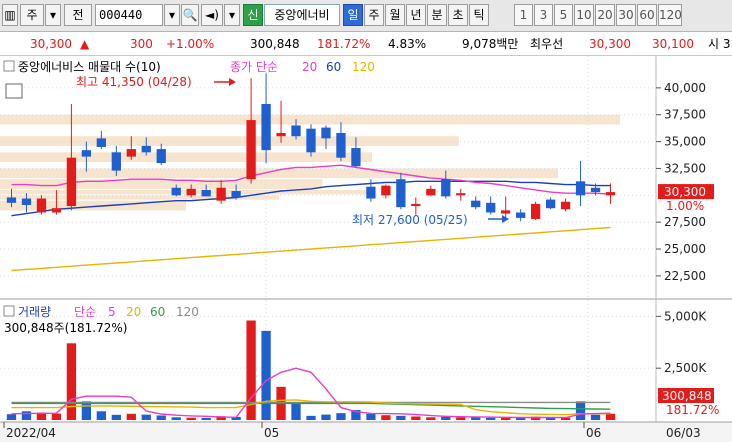  What do you see at coordinates (374, 15) in the screenshot?
I see `period-tab-1: 주` at bounding box center [374, 15].